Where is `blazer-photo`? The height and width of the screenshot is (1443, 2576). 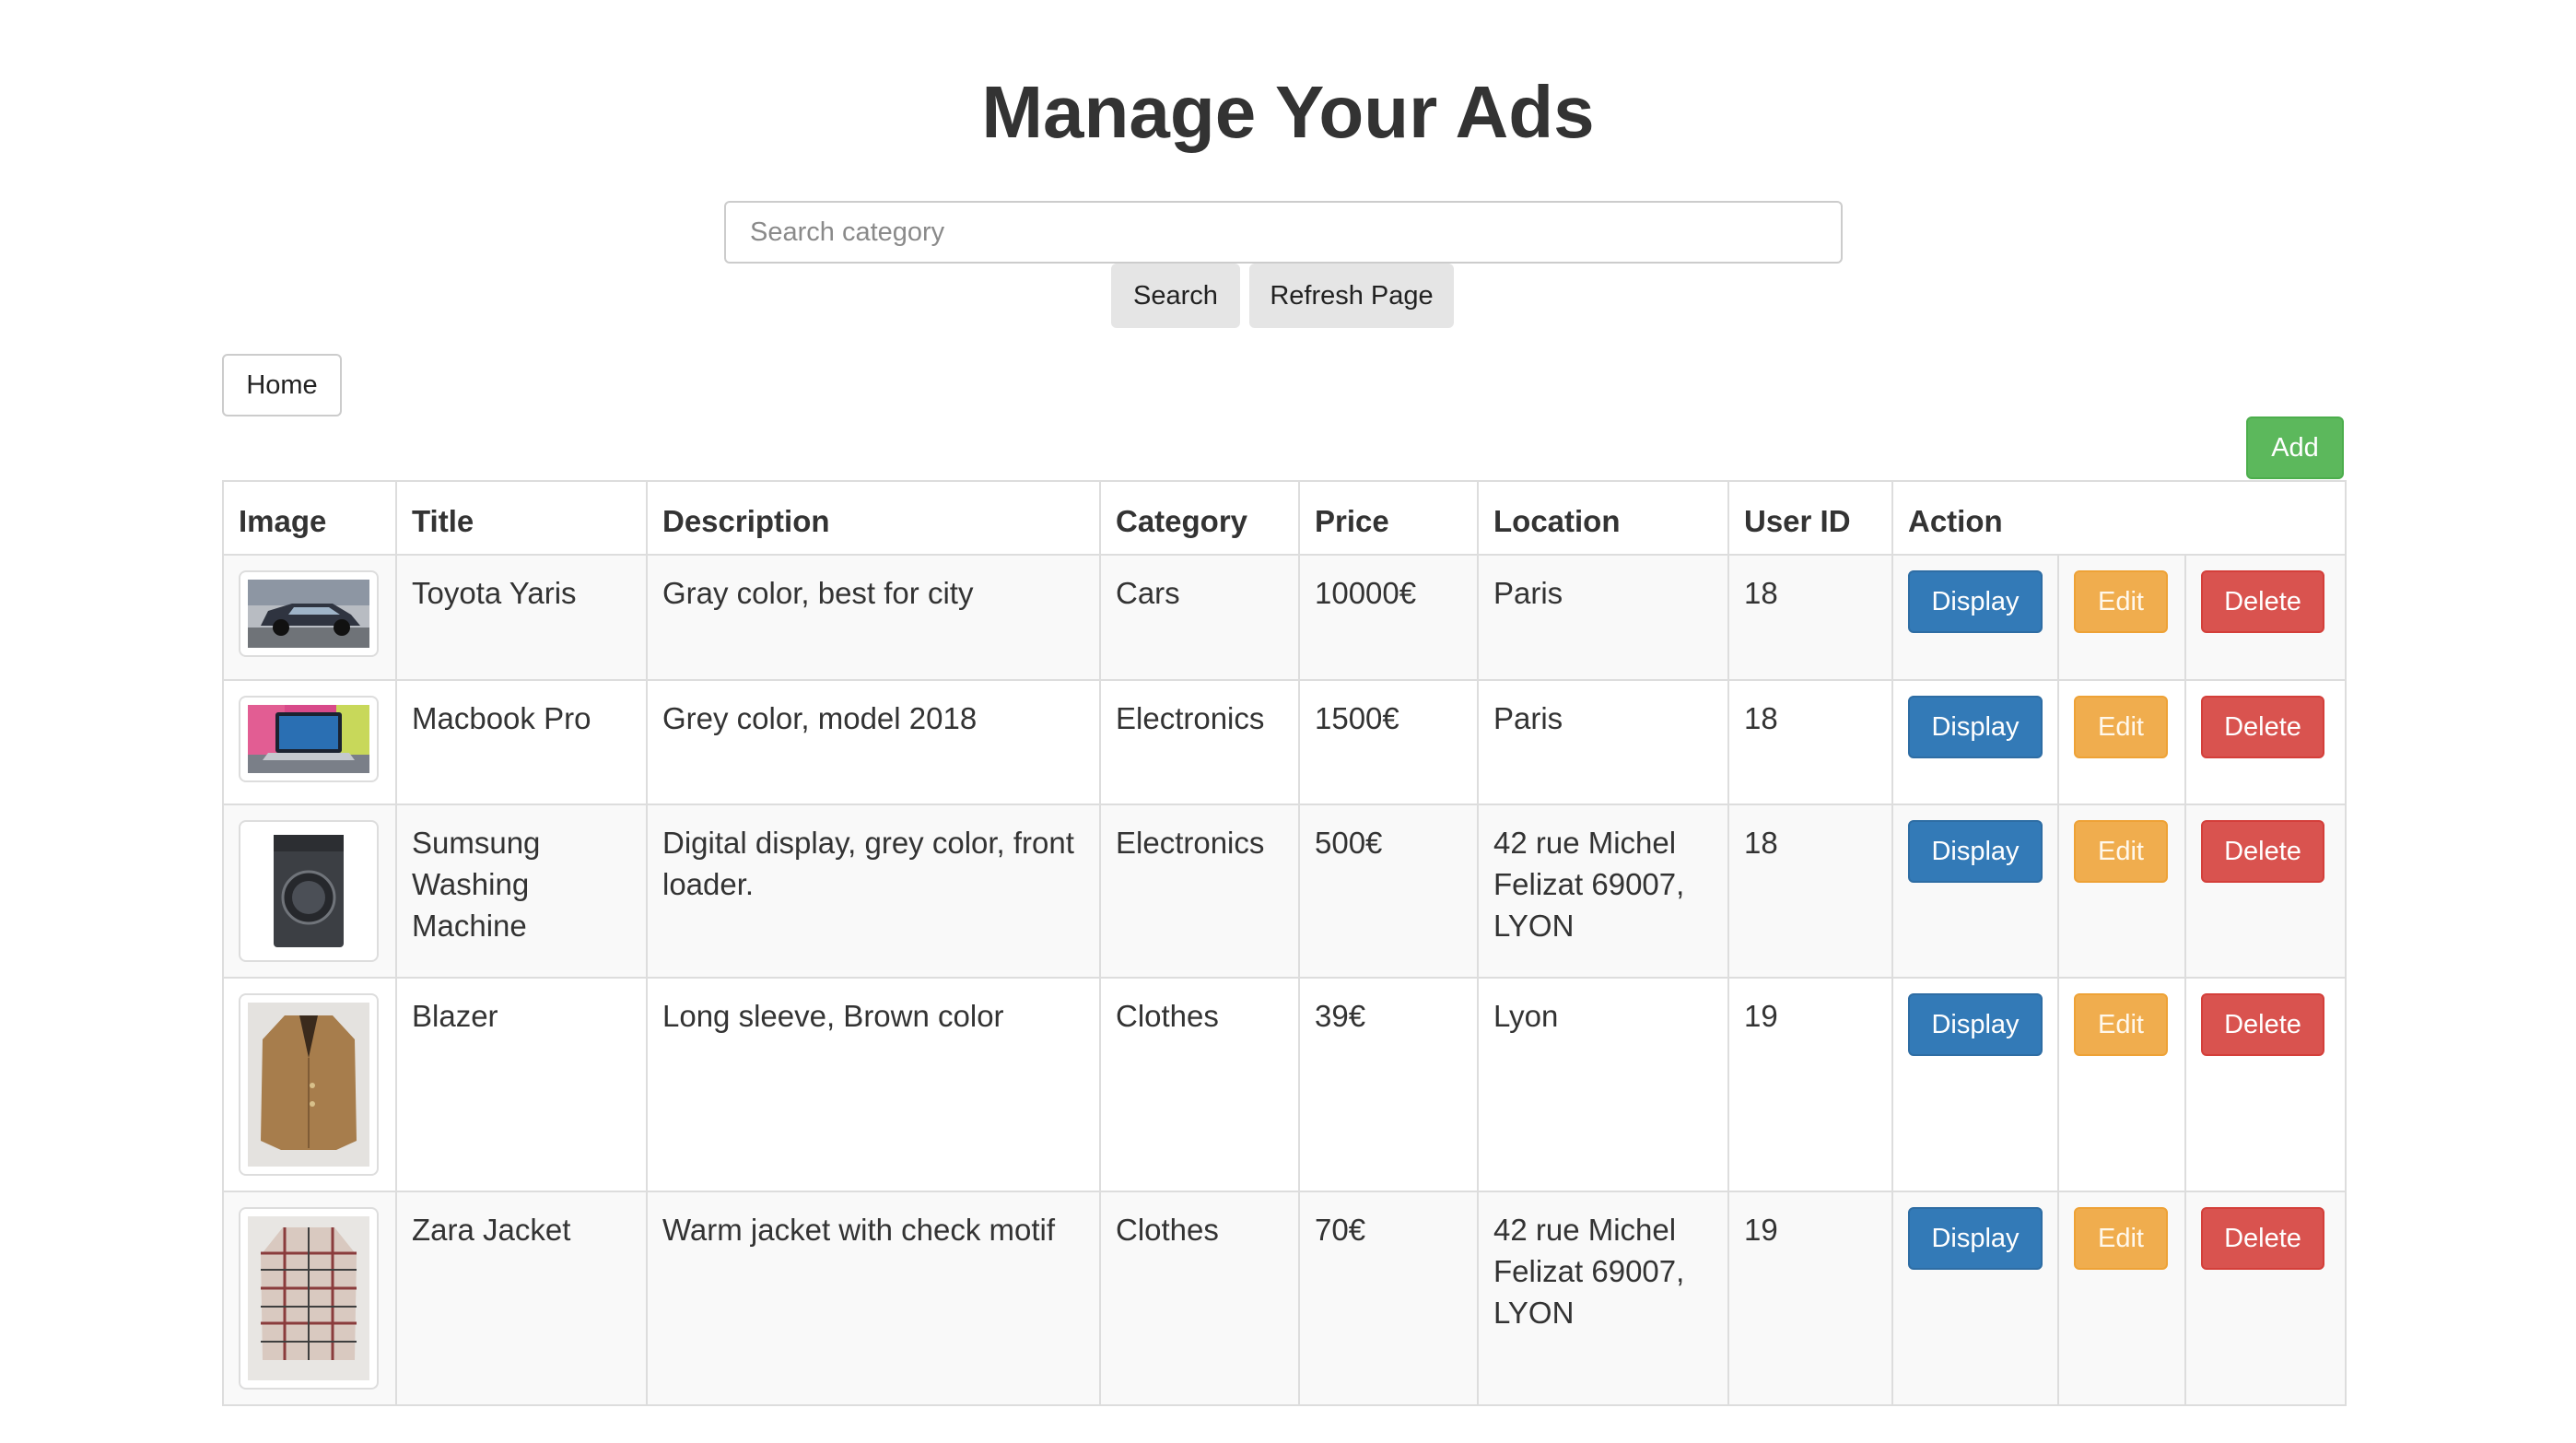
blazer-photo is located at coordinates (309, 1084).